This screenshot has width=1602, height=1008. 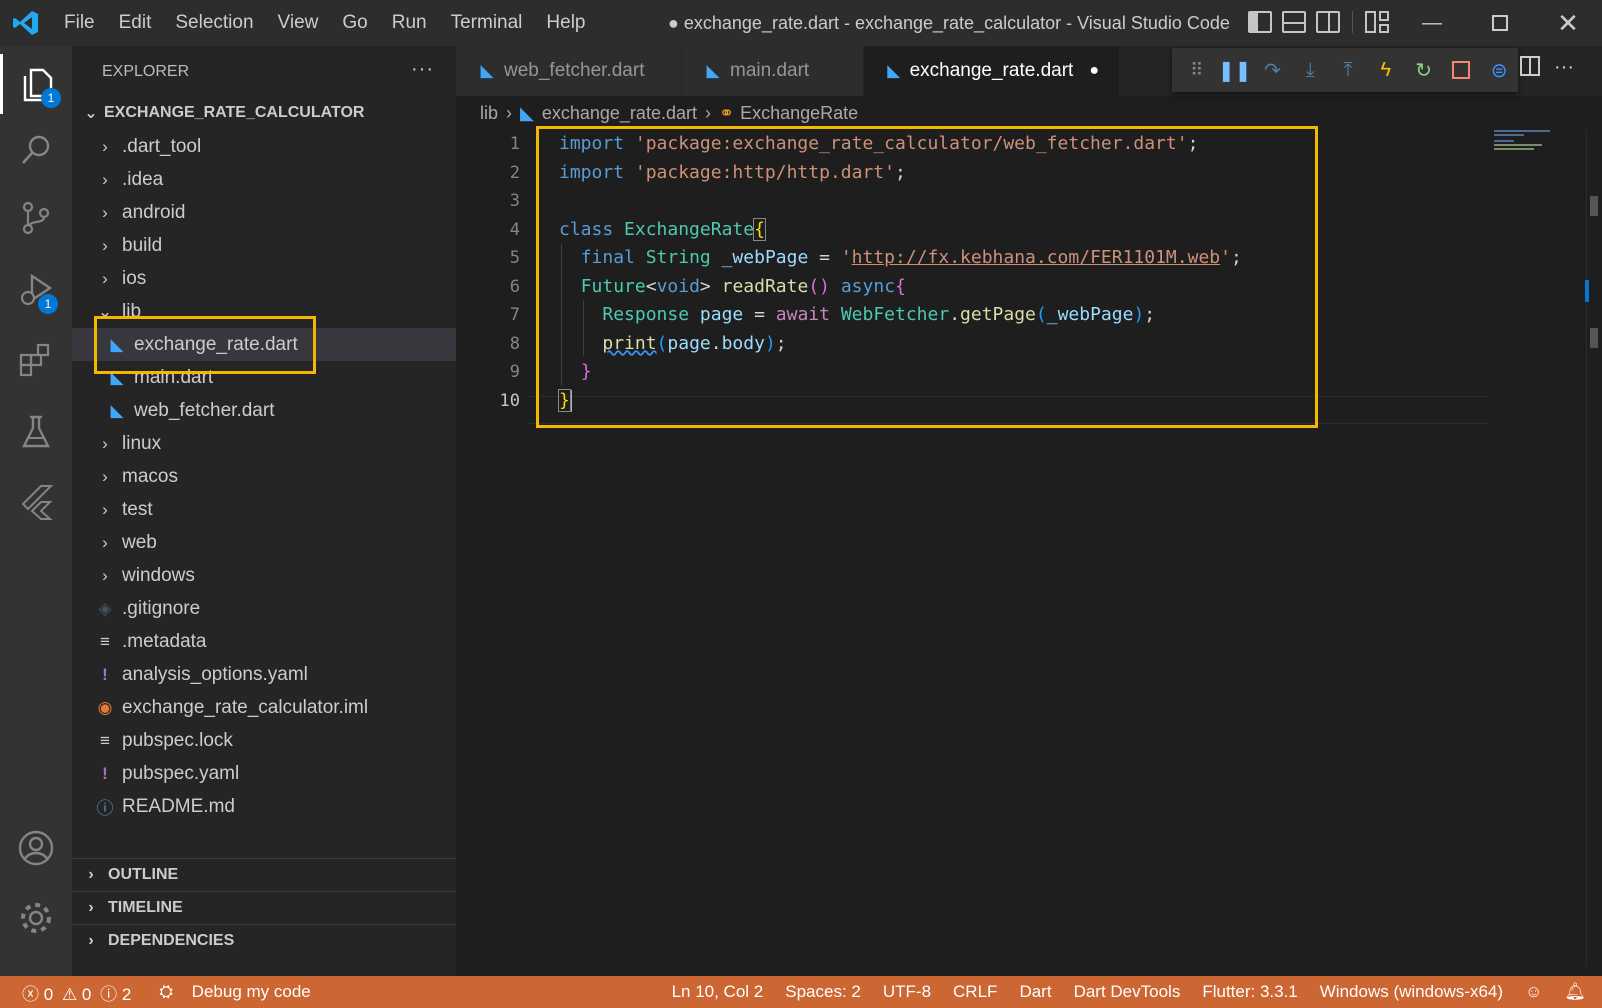 I want to click on menu-view: View, so click(x=298, y=23).